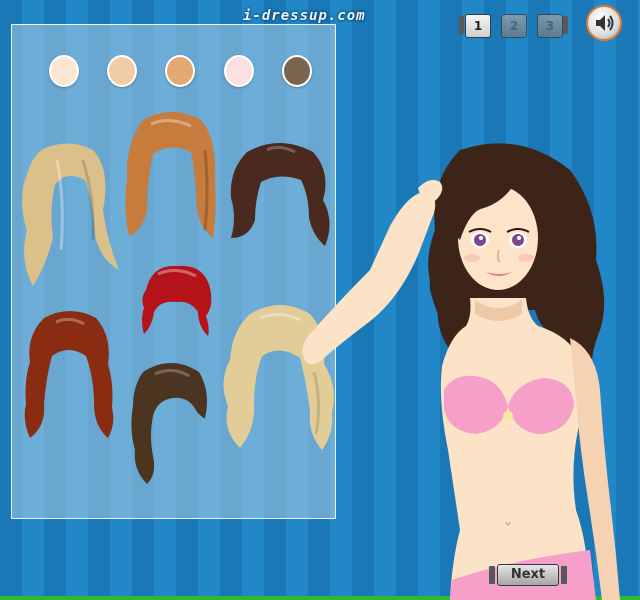 The height and width of the screenshot is (600, 640). Describe the element at coordinates (492, 575) in the screenshot. I see `next-button-left-cap` at that location.